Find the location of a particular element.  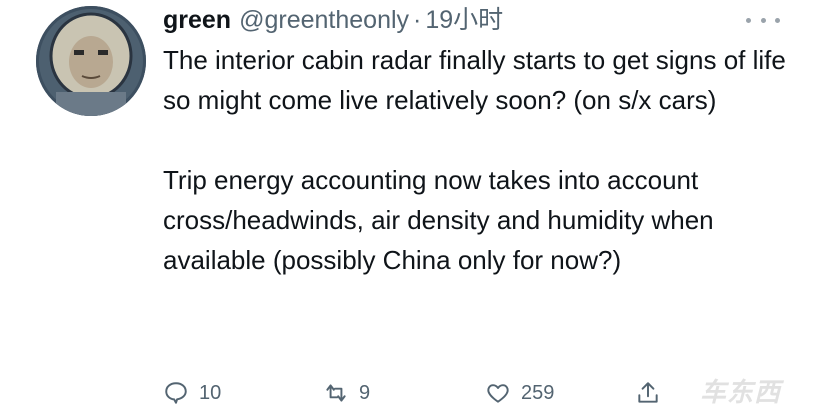

avatar-image is located at coordinates (91, 61).